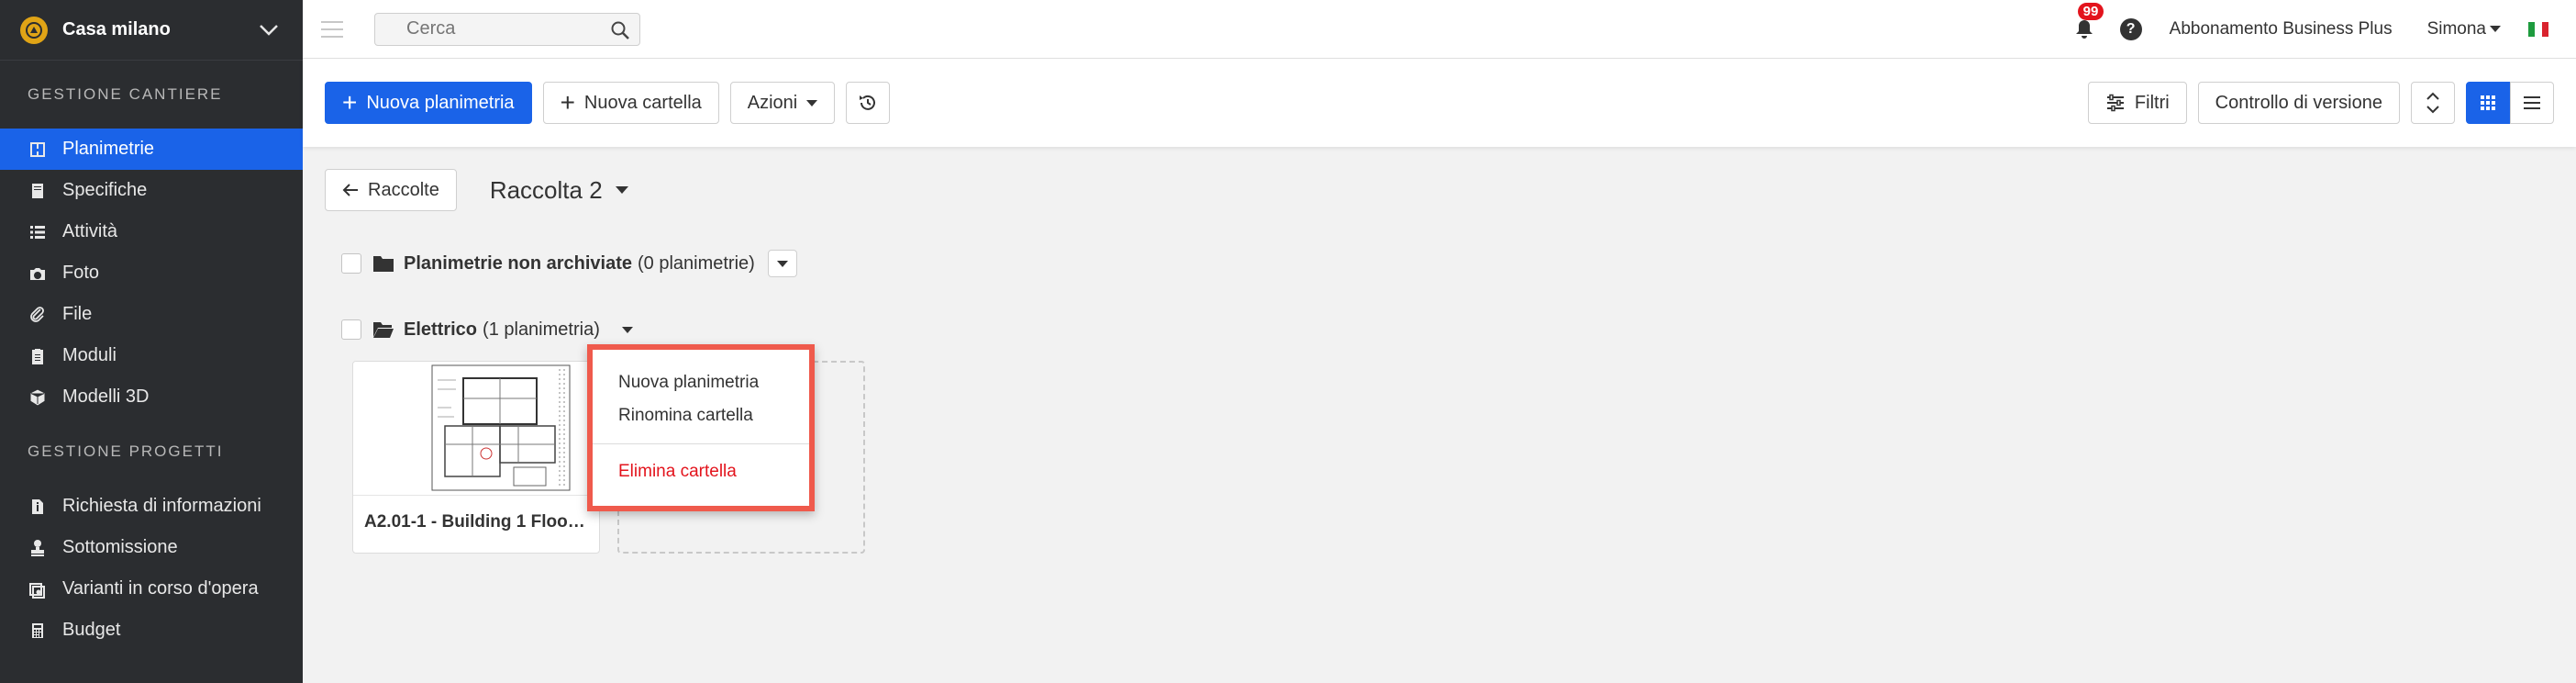  Describe the element at coordinates (77, 314) in the screenshot. I see `sidebar-item-label: File` at that location.